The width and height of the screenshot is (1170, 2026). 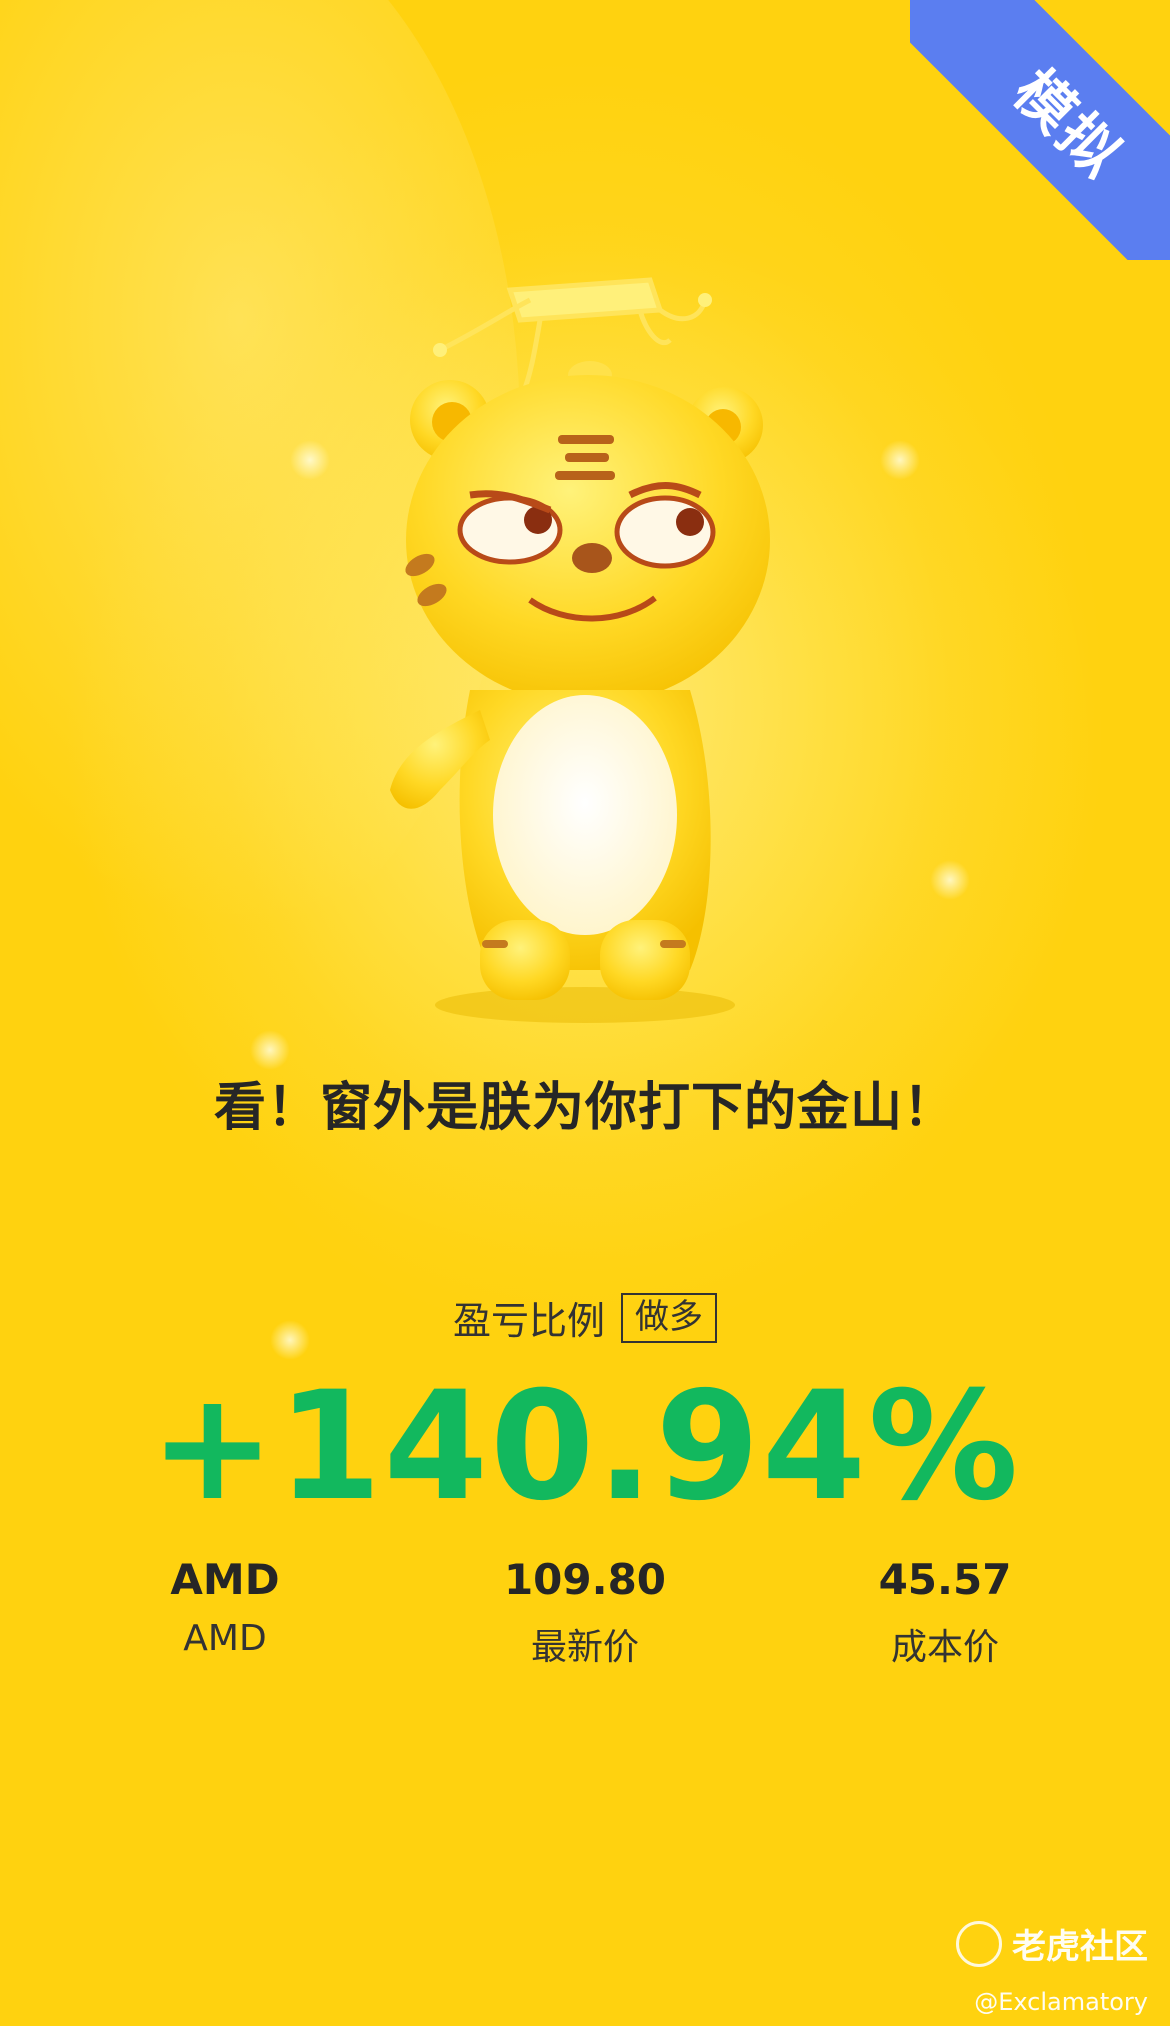 I want to click on tiger-community-logo-icon, so click(x=979, y=1943).